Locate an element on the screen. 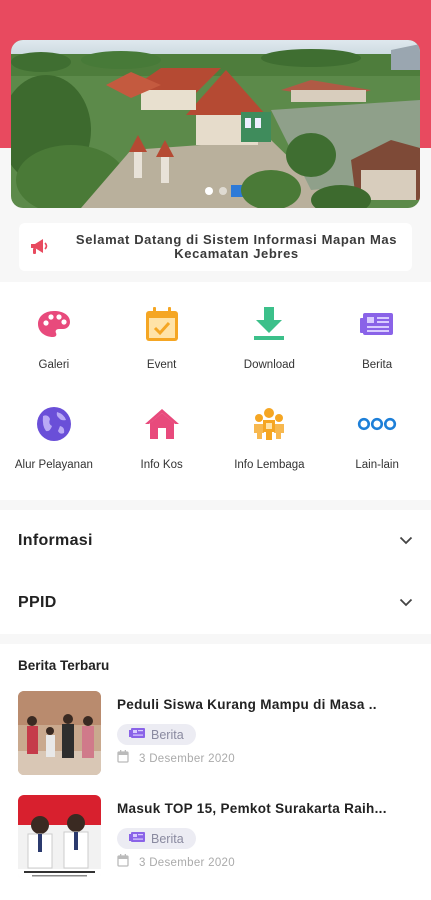 Image resolution: width=431 pixels, height=900 pixels. accordion-informasi: Informasi is located at coordinates (215, 541).